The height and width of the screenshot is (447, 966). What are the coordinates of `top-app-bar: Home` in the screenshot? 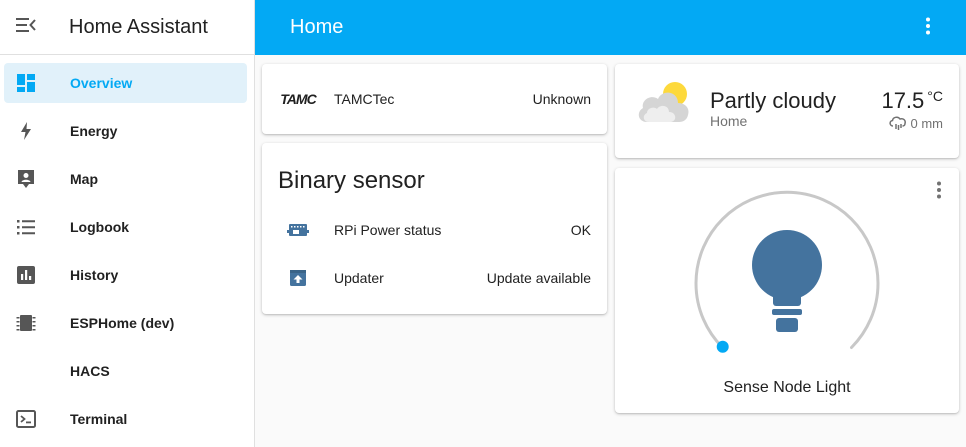 It's located at (610, 27).